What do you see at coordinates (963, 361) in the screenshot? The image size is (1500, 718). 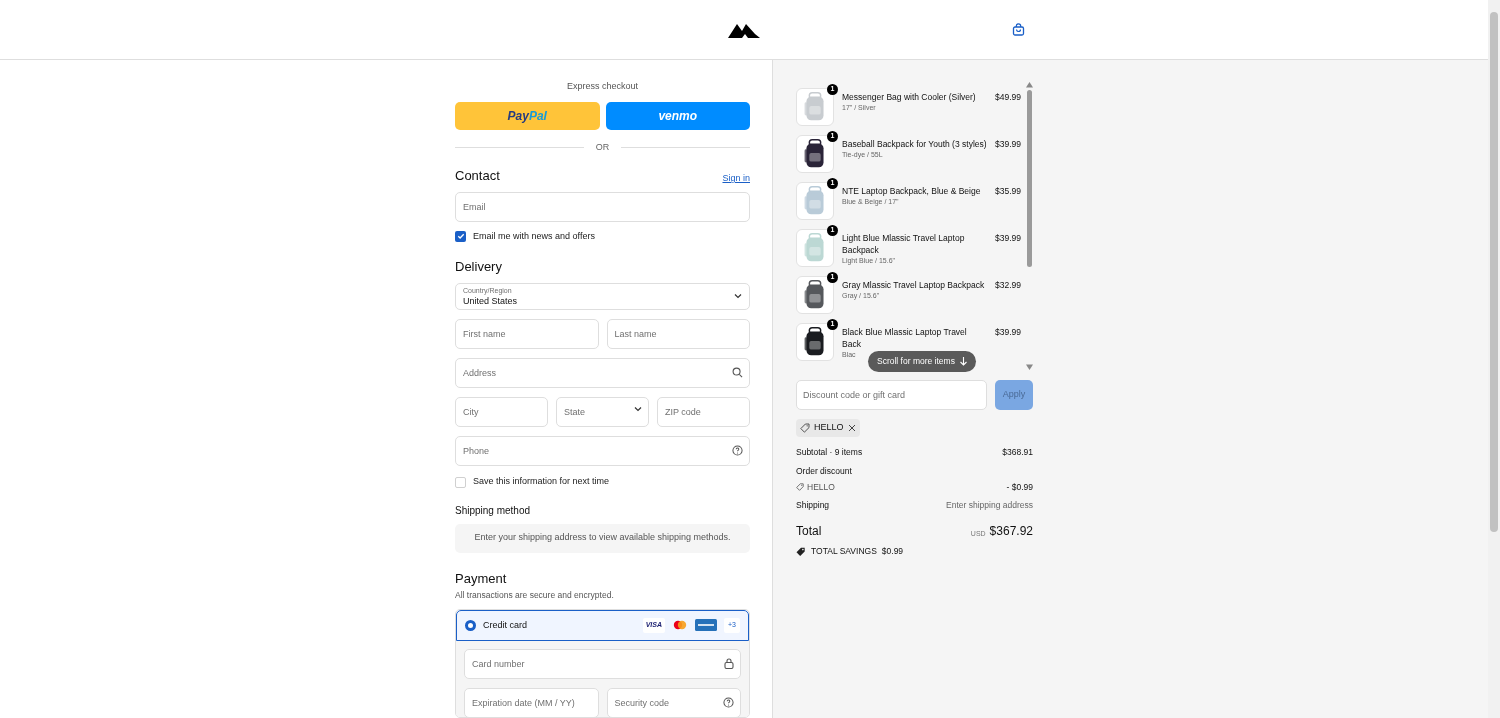 I see `arrow-down-icon` at bounding box center [963, 361].